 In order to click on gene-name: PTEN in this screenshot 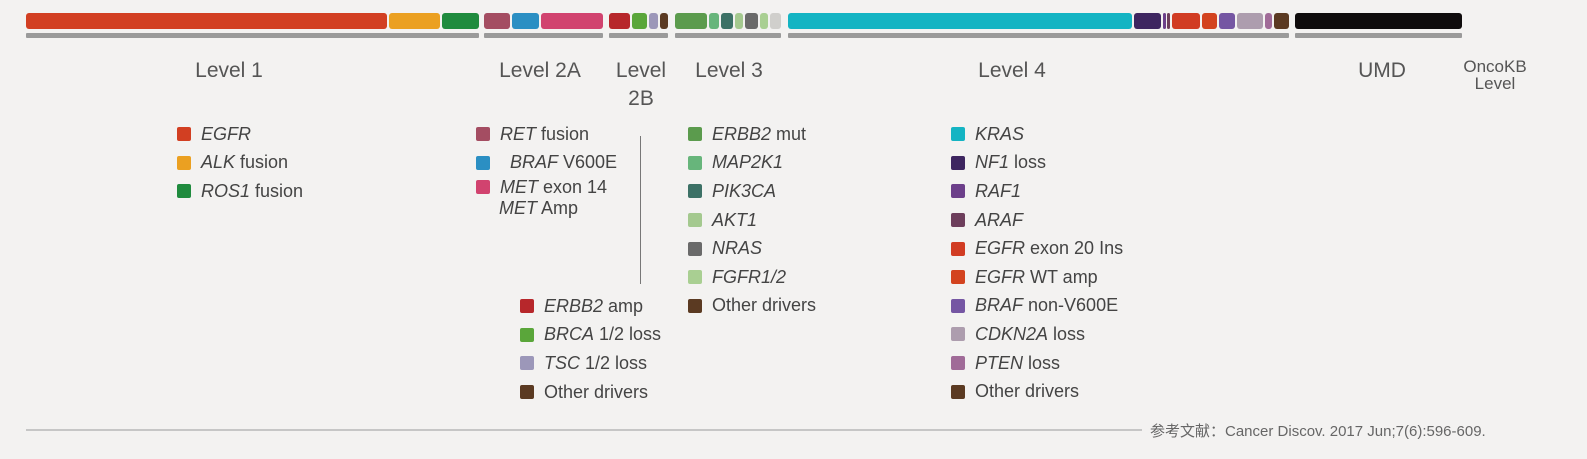, I will do `click(999, 362)`.